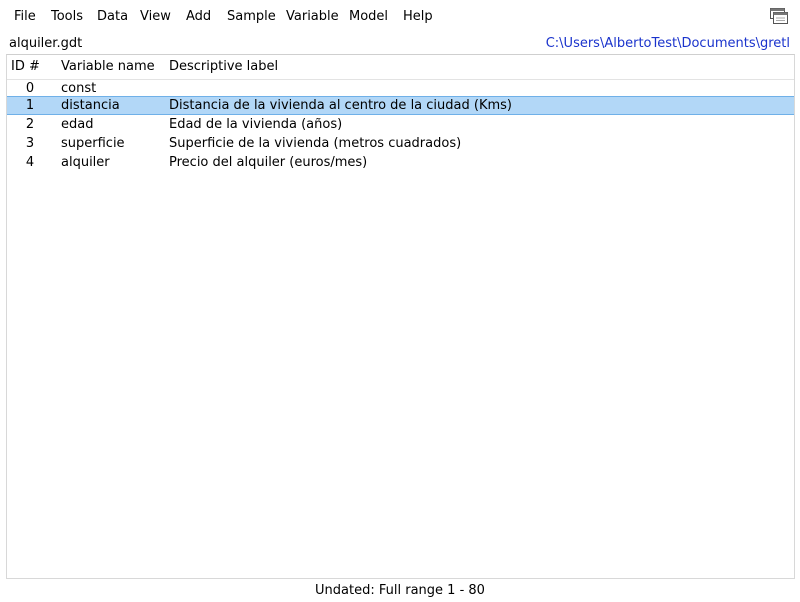 The width and height of the screenshot is (800, 602). Describe the element at coordinates (90, 105) in the screenshot. I see `cell-variable-name: distancia` at that location.